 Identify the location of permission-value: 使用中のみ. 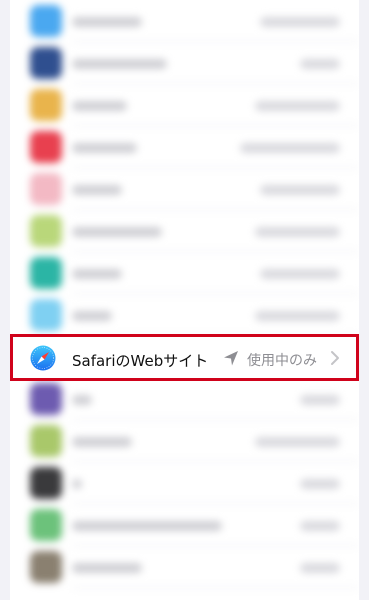
(282, 361).